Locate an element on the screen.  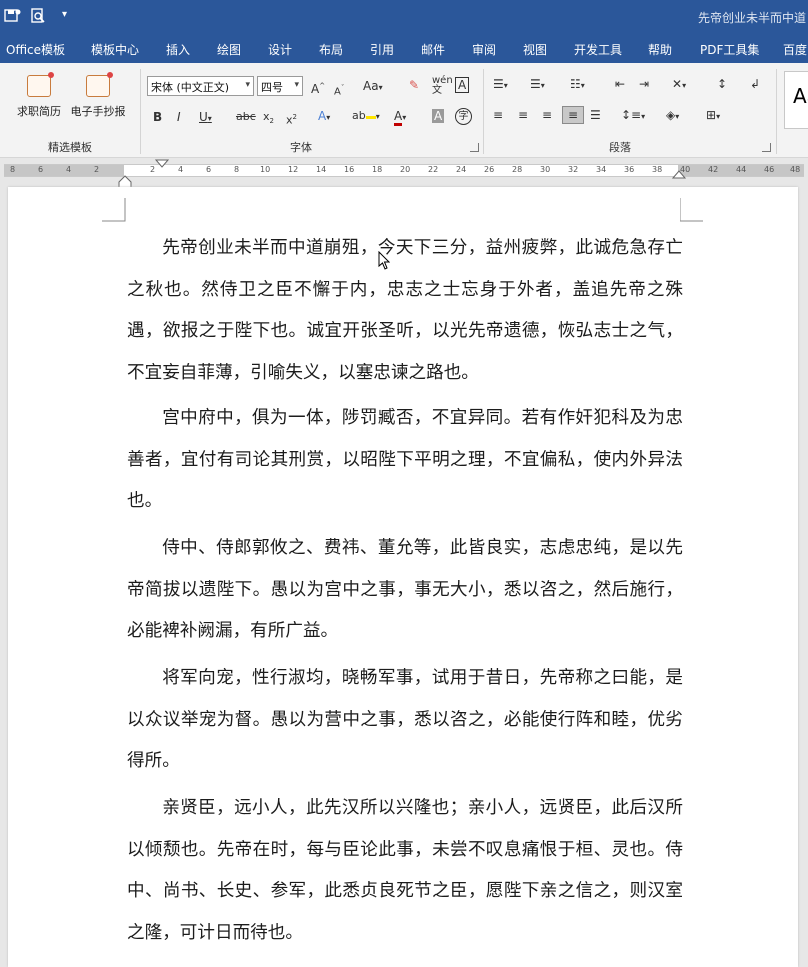
right-indent-marker is located at coordinates (679, 174).